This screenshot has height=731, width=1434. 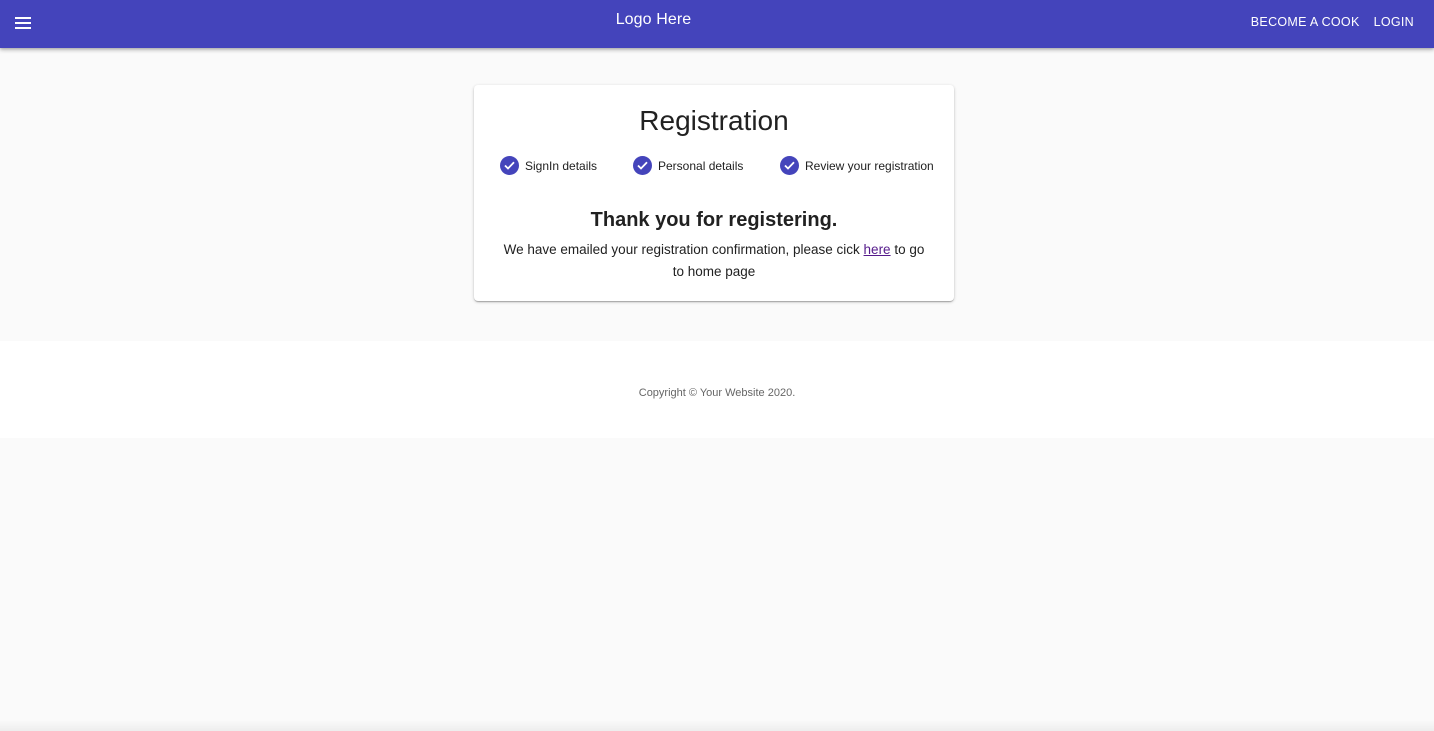 I want to click on step-personal-details: Personal details, so click(x=688, y=165).